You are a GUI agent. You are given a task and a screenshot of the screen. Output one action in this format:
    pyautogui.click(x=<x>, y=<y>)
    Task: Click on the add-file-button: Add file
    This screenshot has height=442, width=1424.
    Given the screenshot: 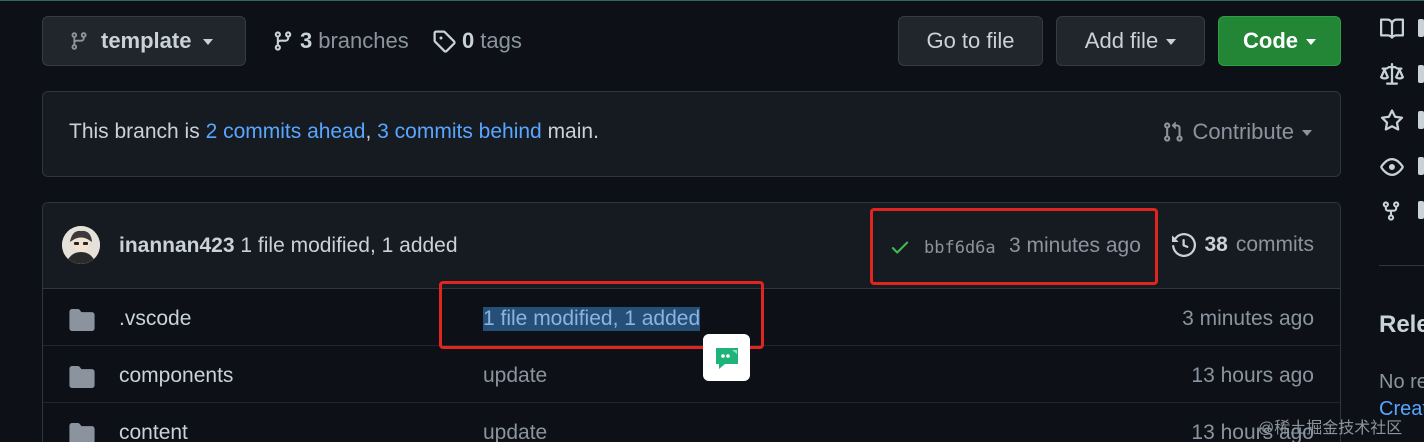 What is the action you would take?
    pyautogui.click(x=1130, y=41)
    